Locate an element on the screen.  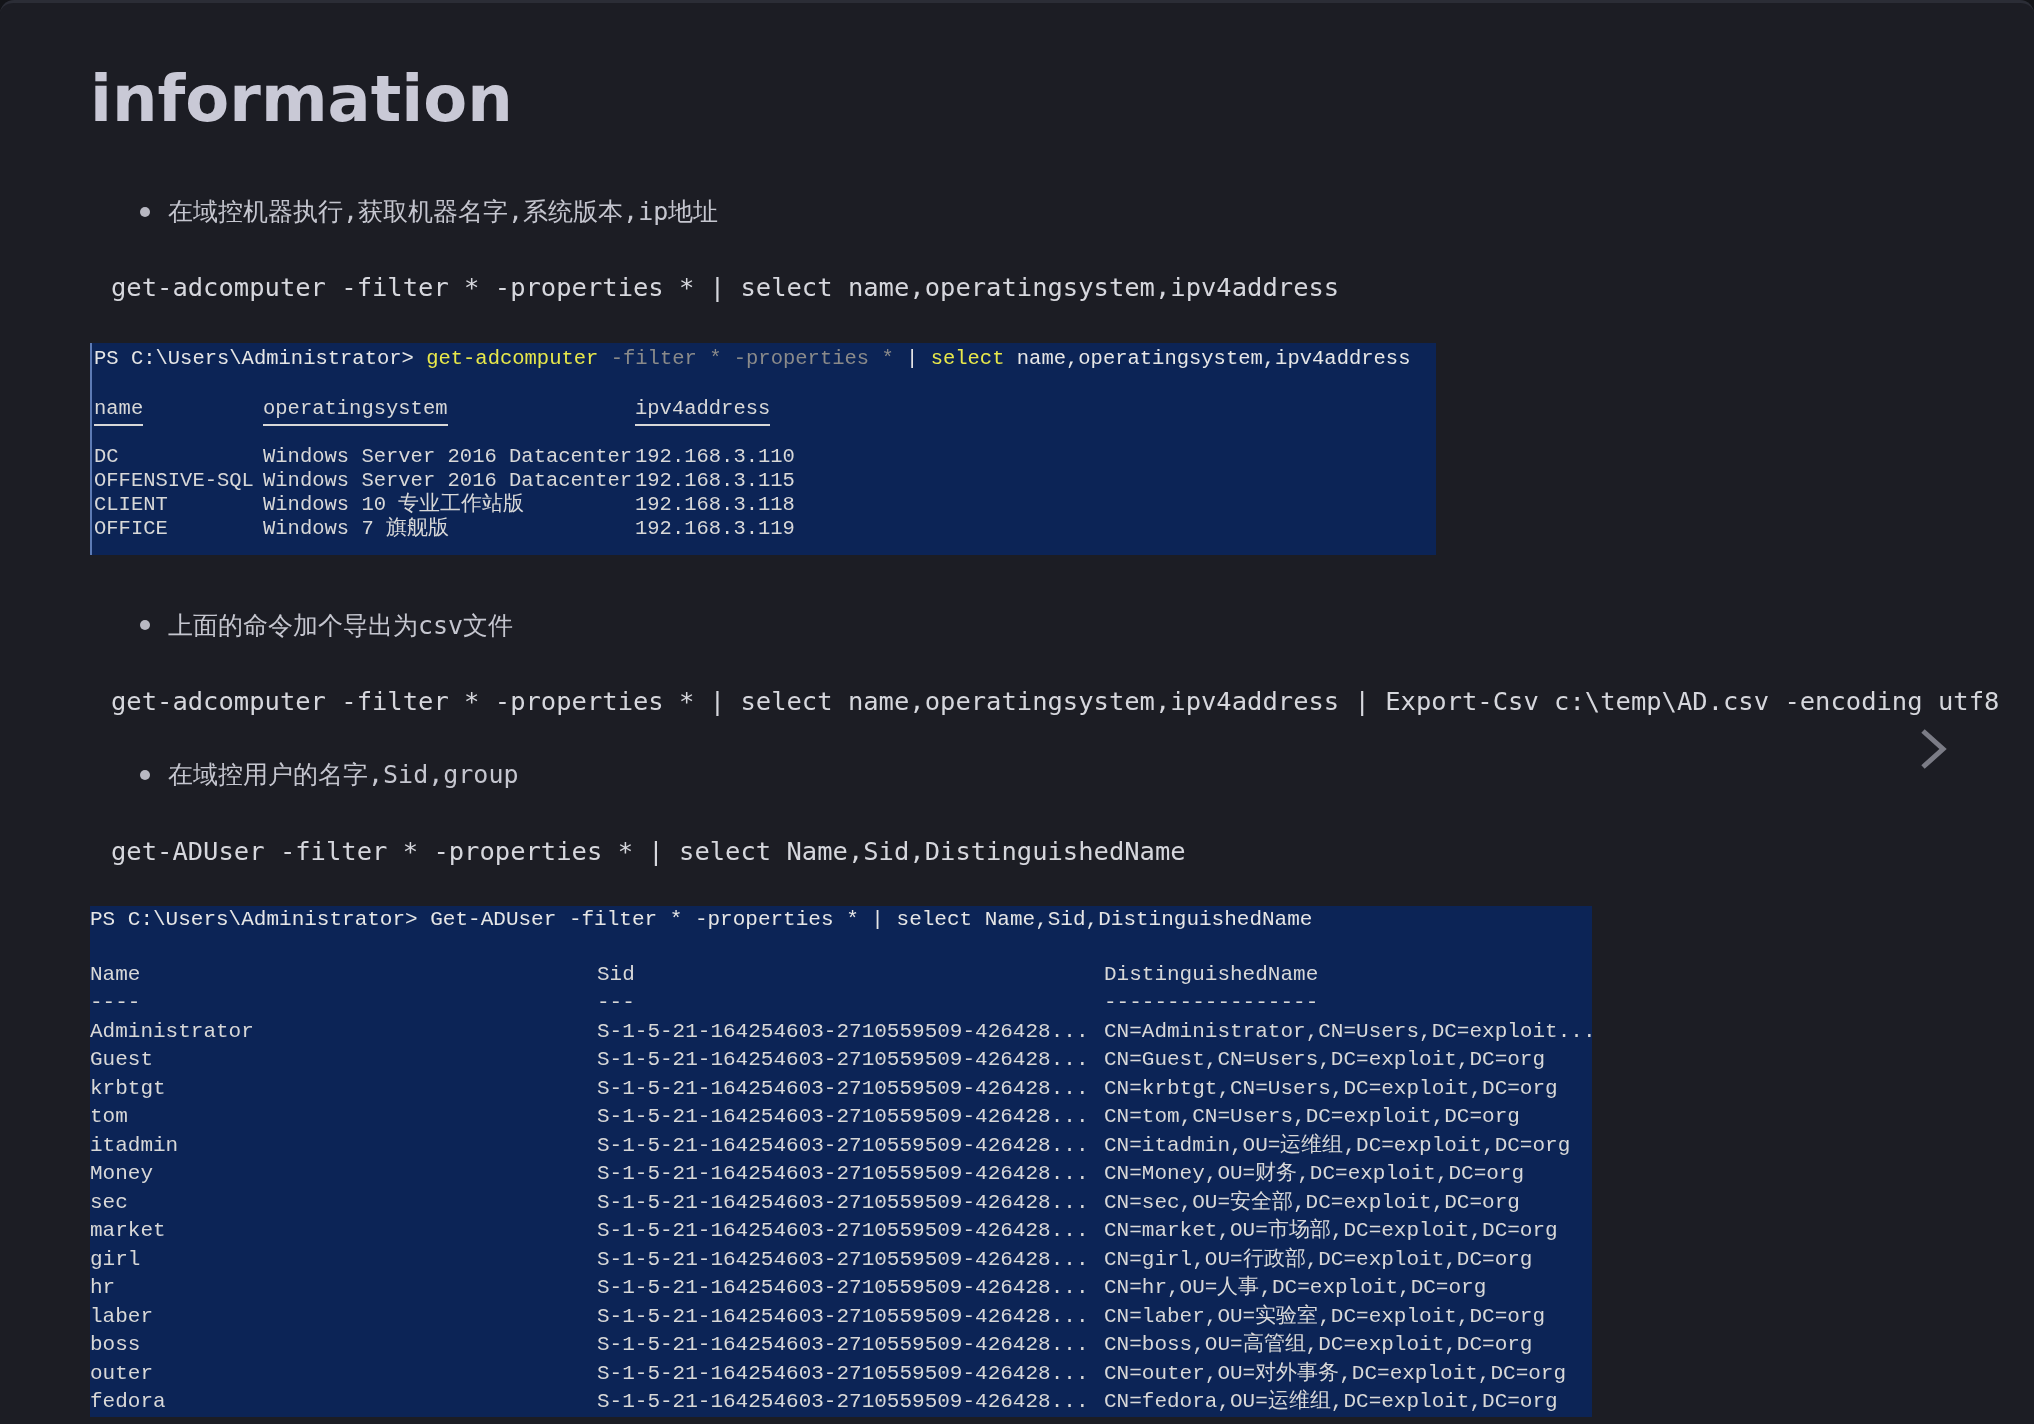
table-cell: CN=itadmin,OU=运维组,DC=exploit,DC=org is located at coordinates (1337, 1145).